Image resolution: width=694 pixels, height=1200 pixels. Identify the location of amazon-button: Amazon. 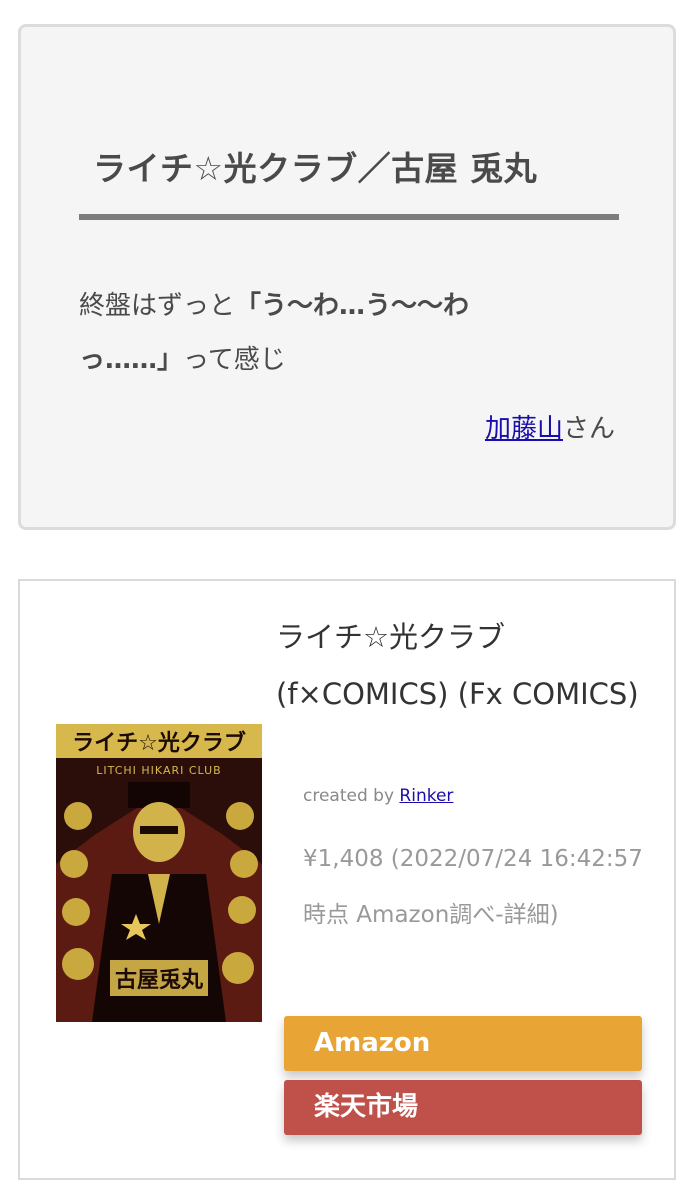
(463, 1043).